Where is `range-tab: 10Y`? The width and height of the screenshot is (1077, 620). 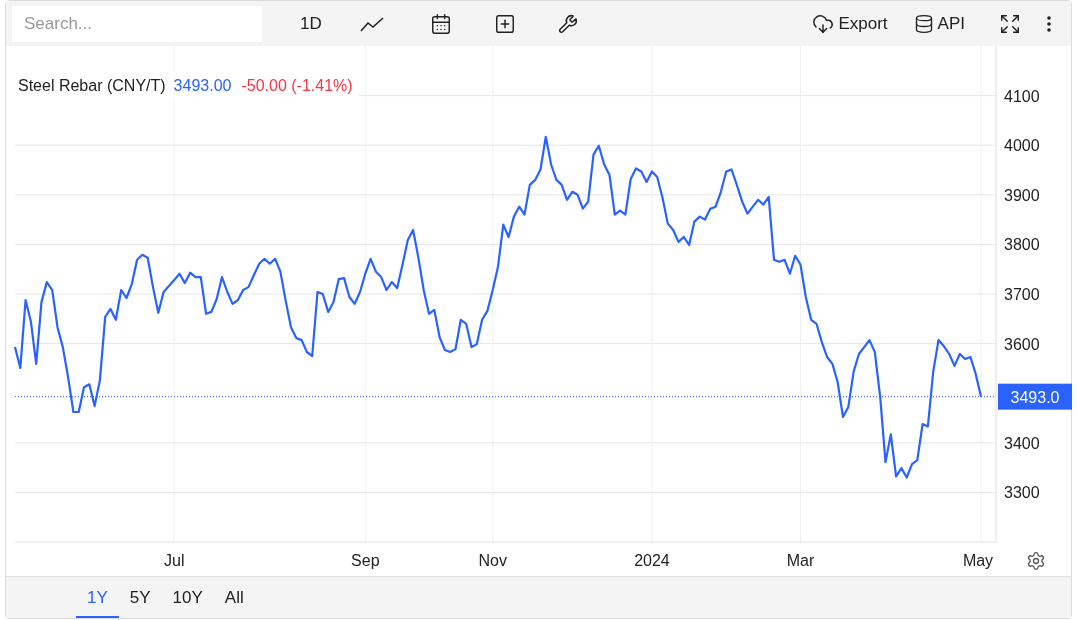
range-tab: 10Y is located at coordinates (187, 597).